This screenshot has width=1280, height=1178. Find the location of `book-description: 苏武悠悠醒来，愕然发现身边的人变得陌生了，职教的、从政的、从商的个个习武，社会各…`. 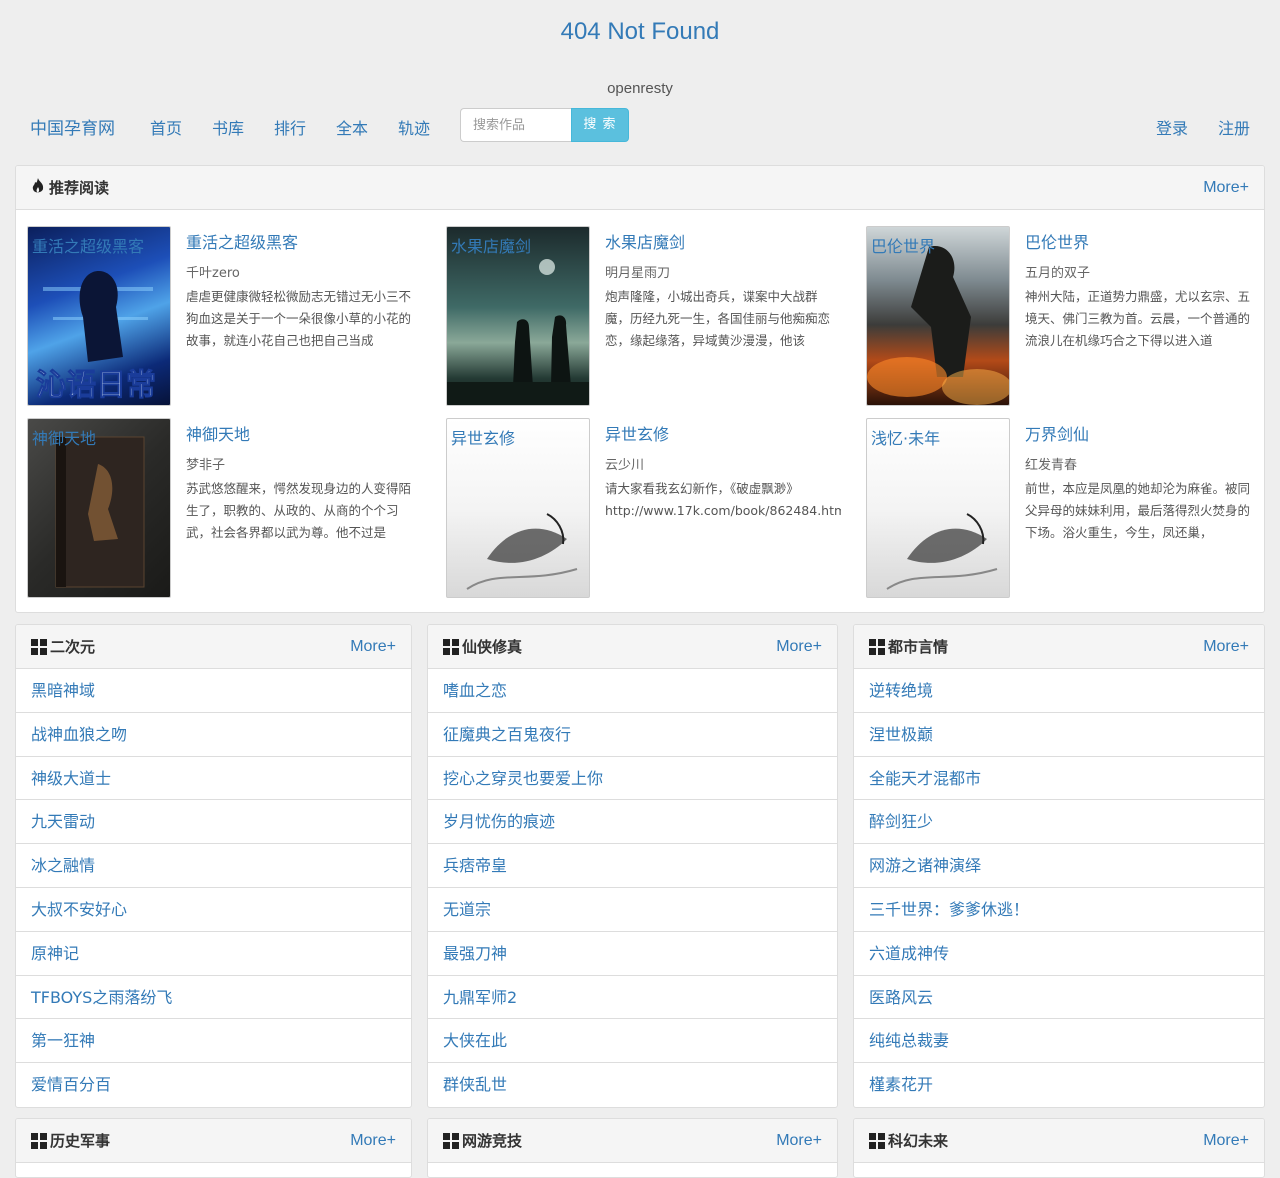

book-description: 苏武悠悠醒来，愕然发现身边的人变得陌生了，职教的、从政的、从商的个个习武，社会各… is located at coordinates (299, 510).